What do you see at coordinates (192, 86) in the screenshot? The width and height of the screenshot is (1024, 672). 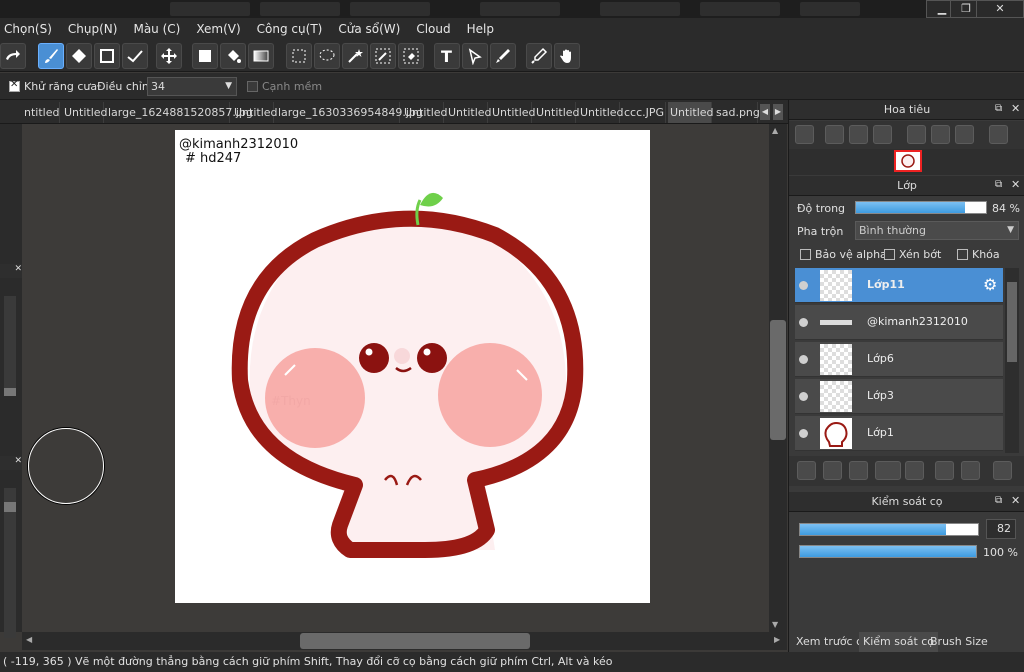 I see `adjust-select: 34 ▼` at bounding box center [192, 86].